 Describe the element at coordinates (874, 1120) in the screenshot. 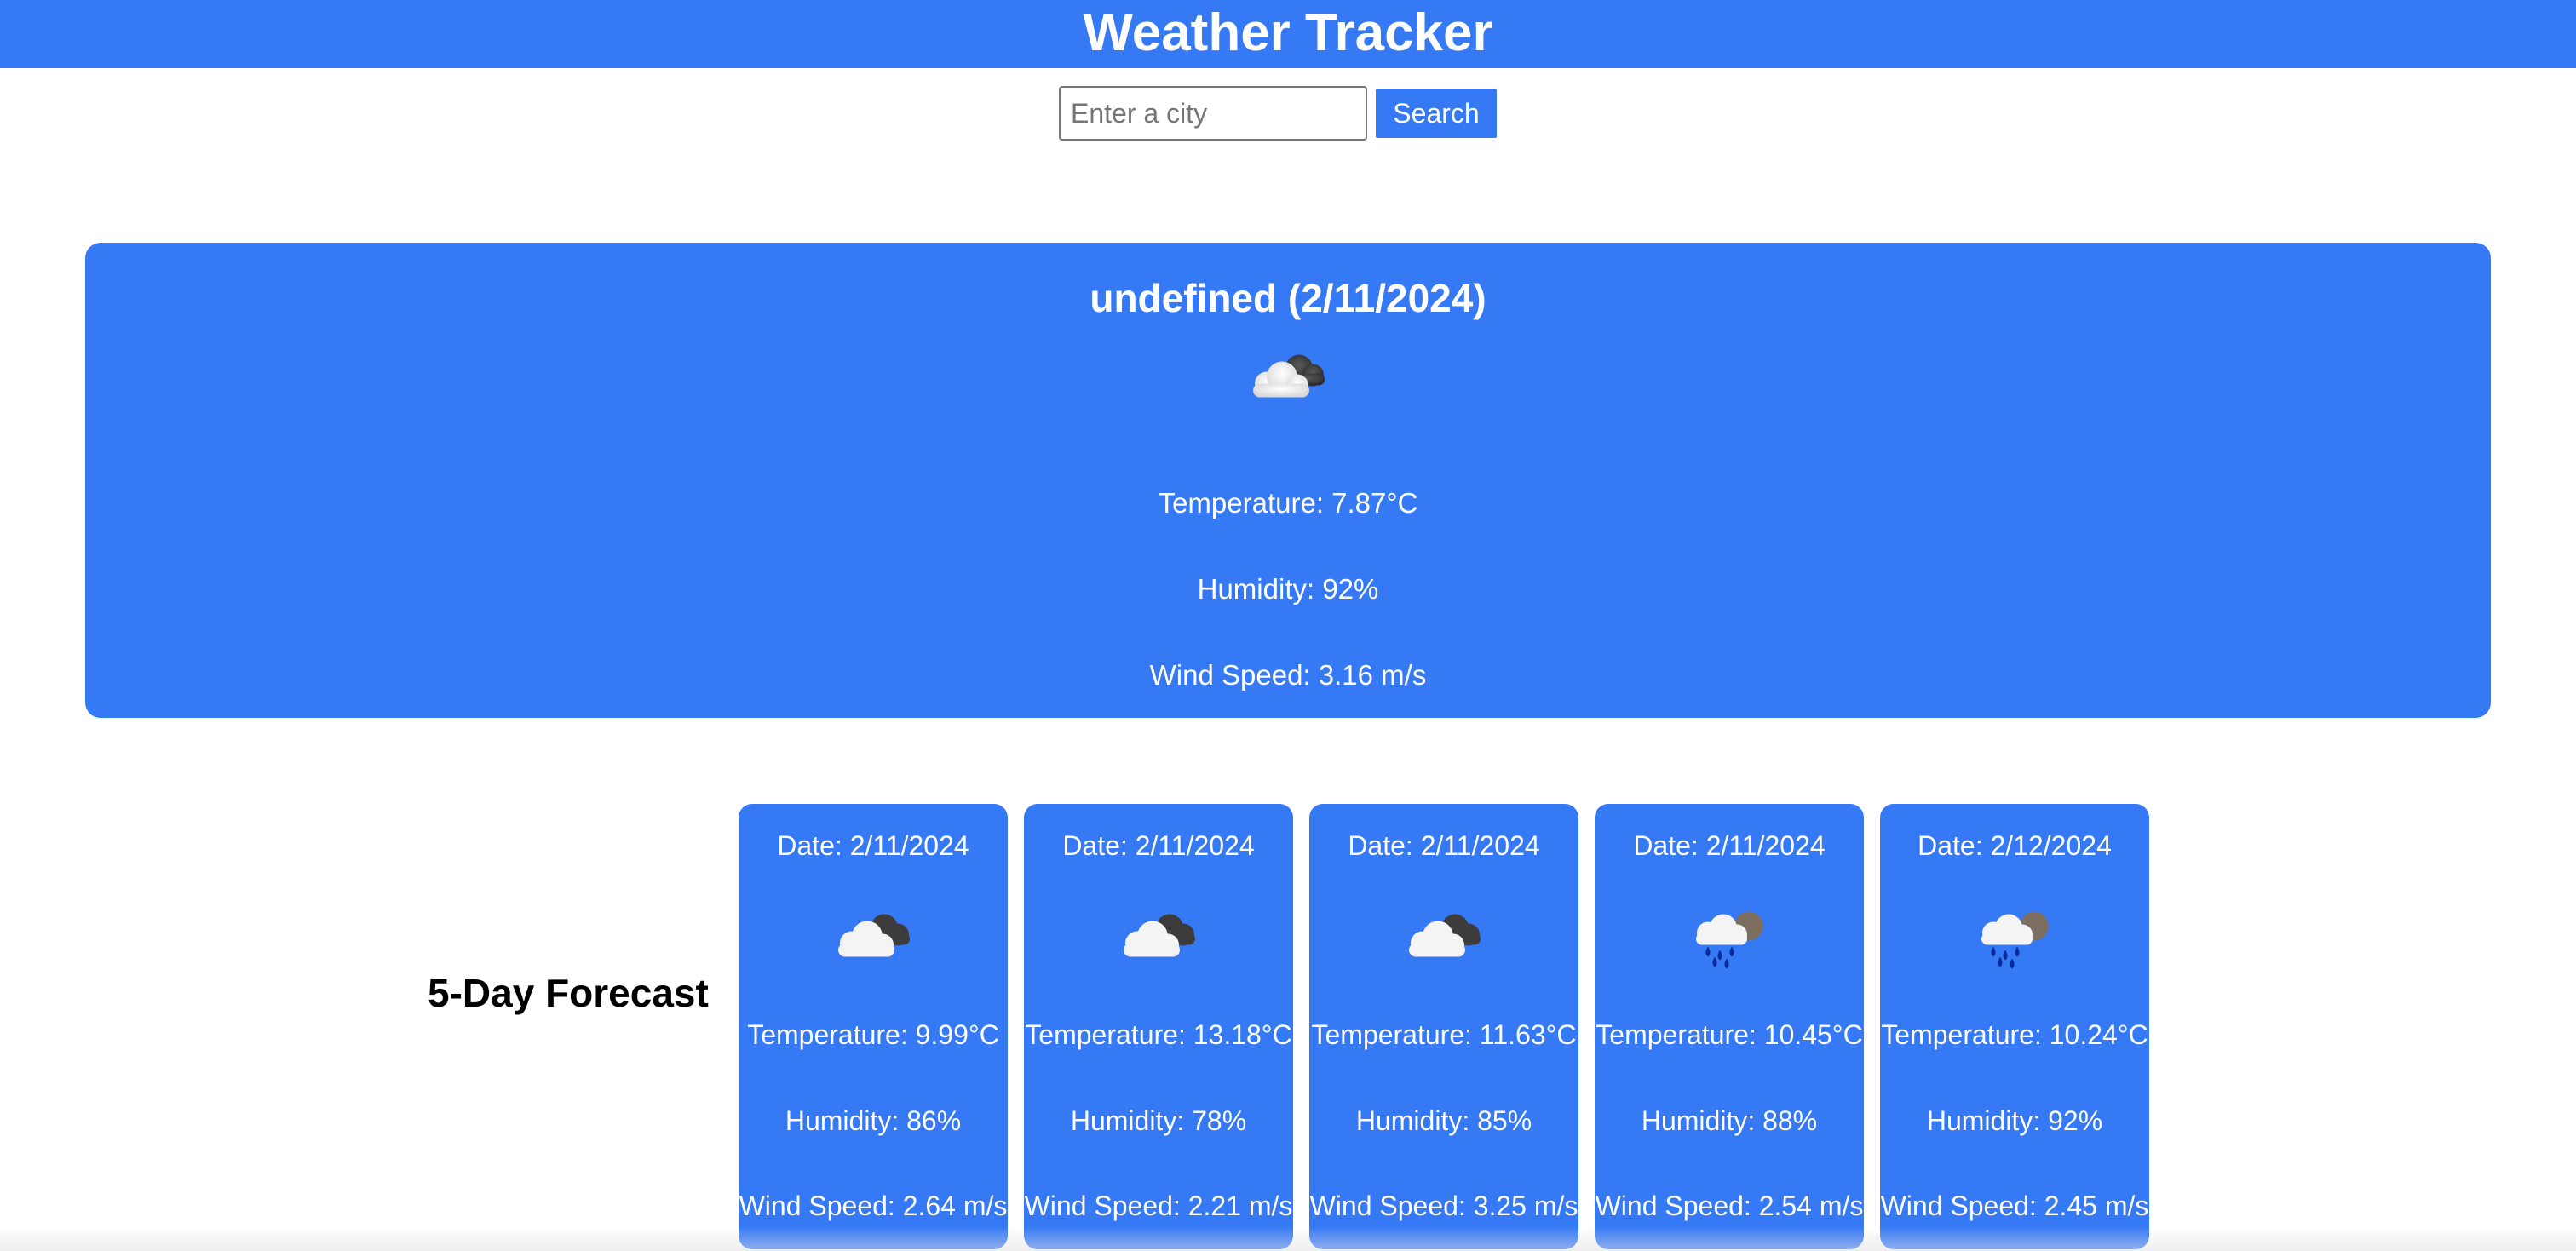

I see `forecast-humidity: Humidity: 86%` at that location.